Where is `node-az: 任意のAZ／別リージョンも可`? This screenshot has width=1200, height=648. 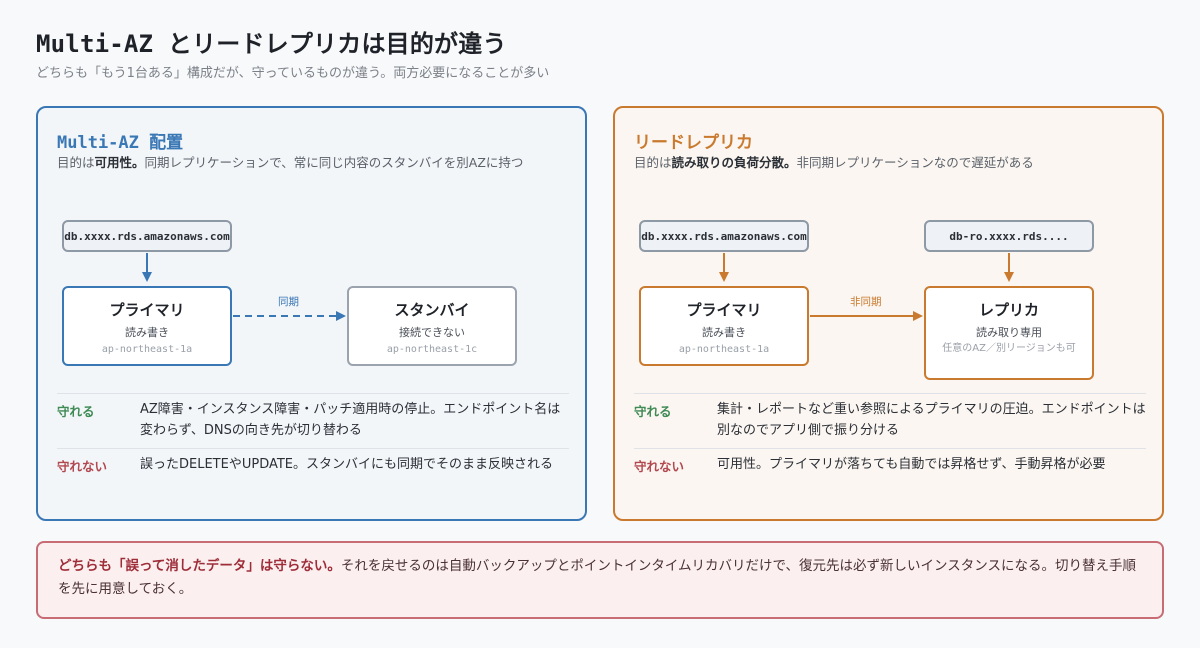
node-az: 任意のAZ／別リージョンも可 is located at coordinates (1009, 348).